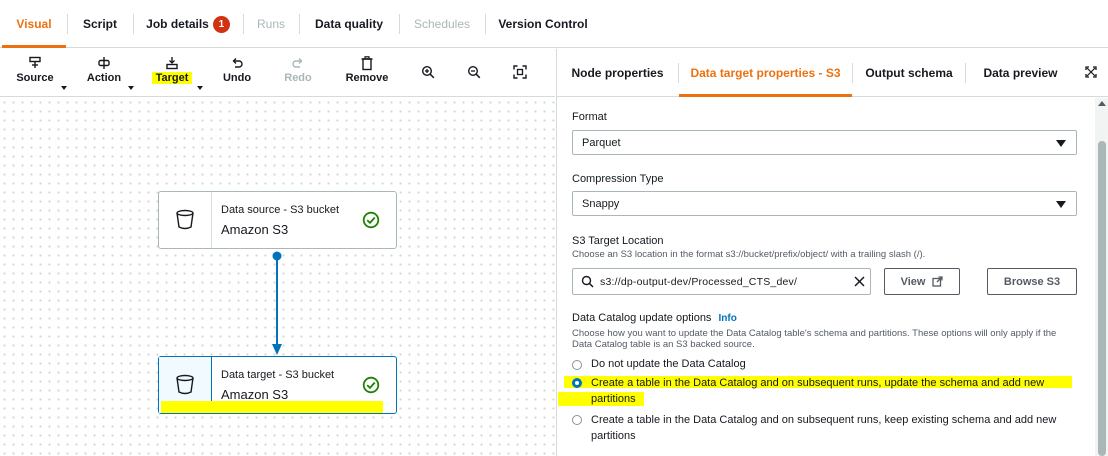 This screenshot has width=1108, height=456. I want to click on undo-icon, so click(237, 63).